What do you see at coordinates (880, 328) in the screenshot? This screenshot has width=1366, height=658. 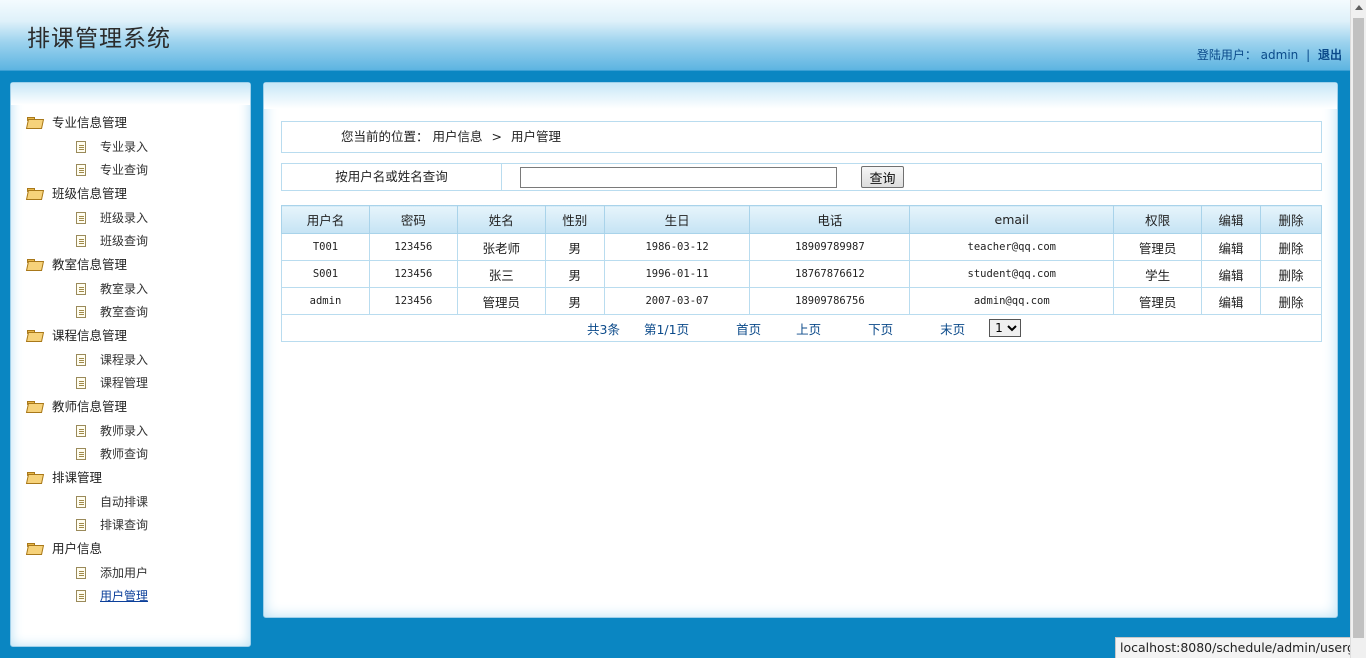 I see `pager-next-link: 下页` at bounding box center [880, 328].